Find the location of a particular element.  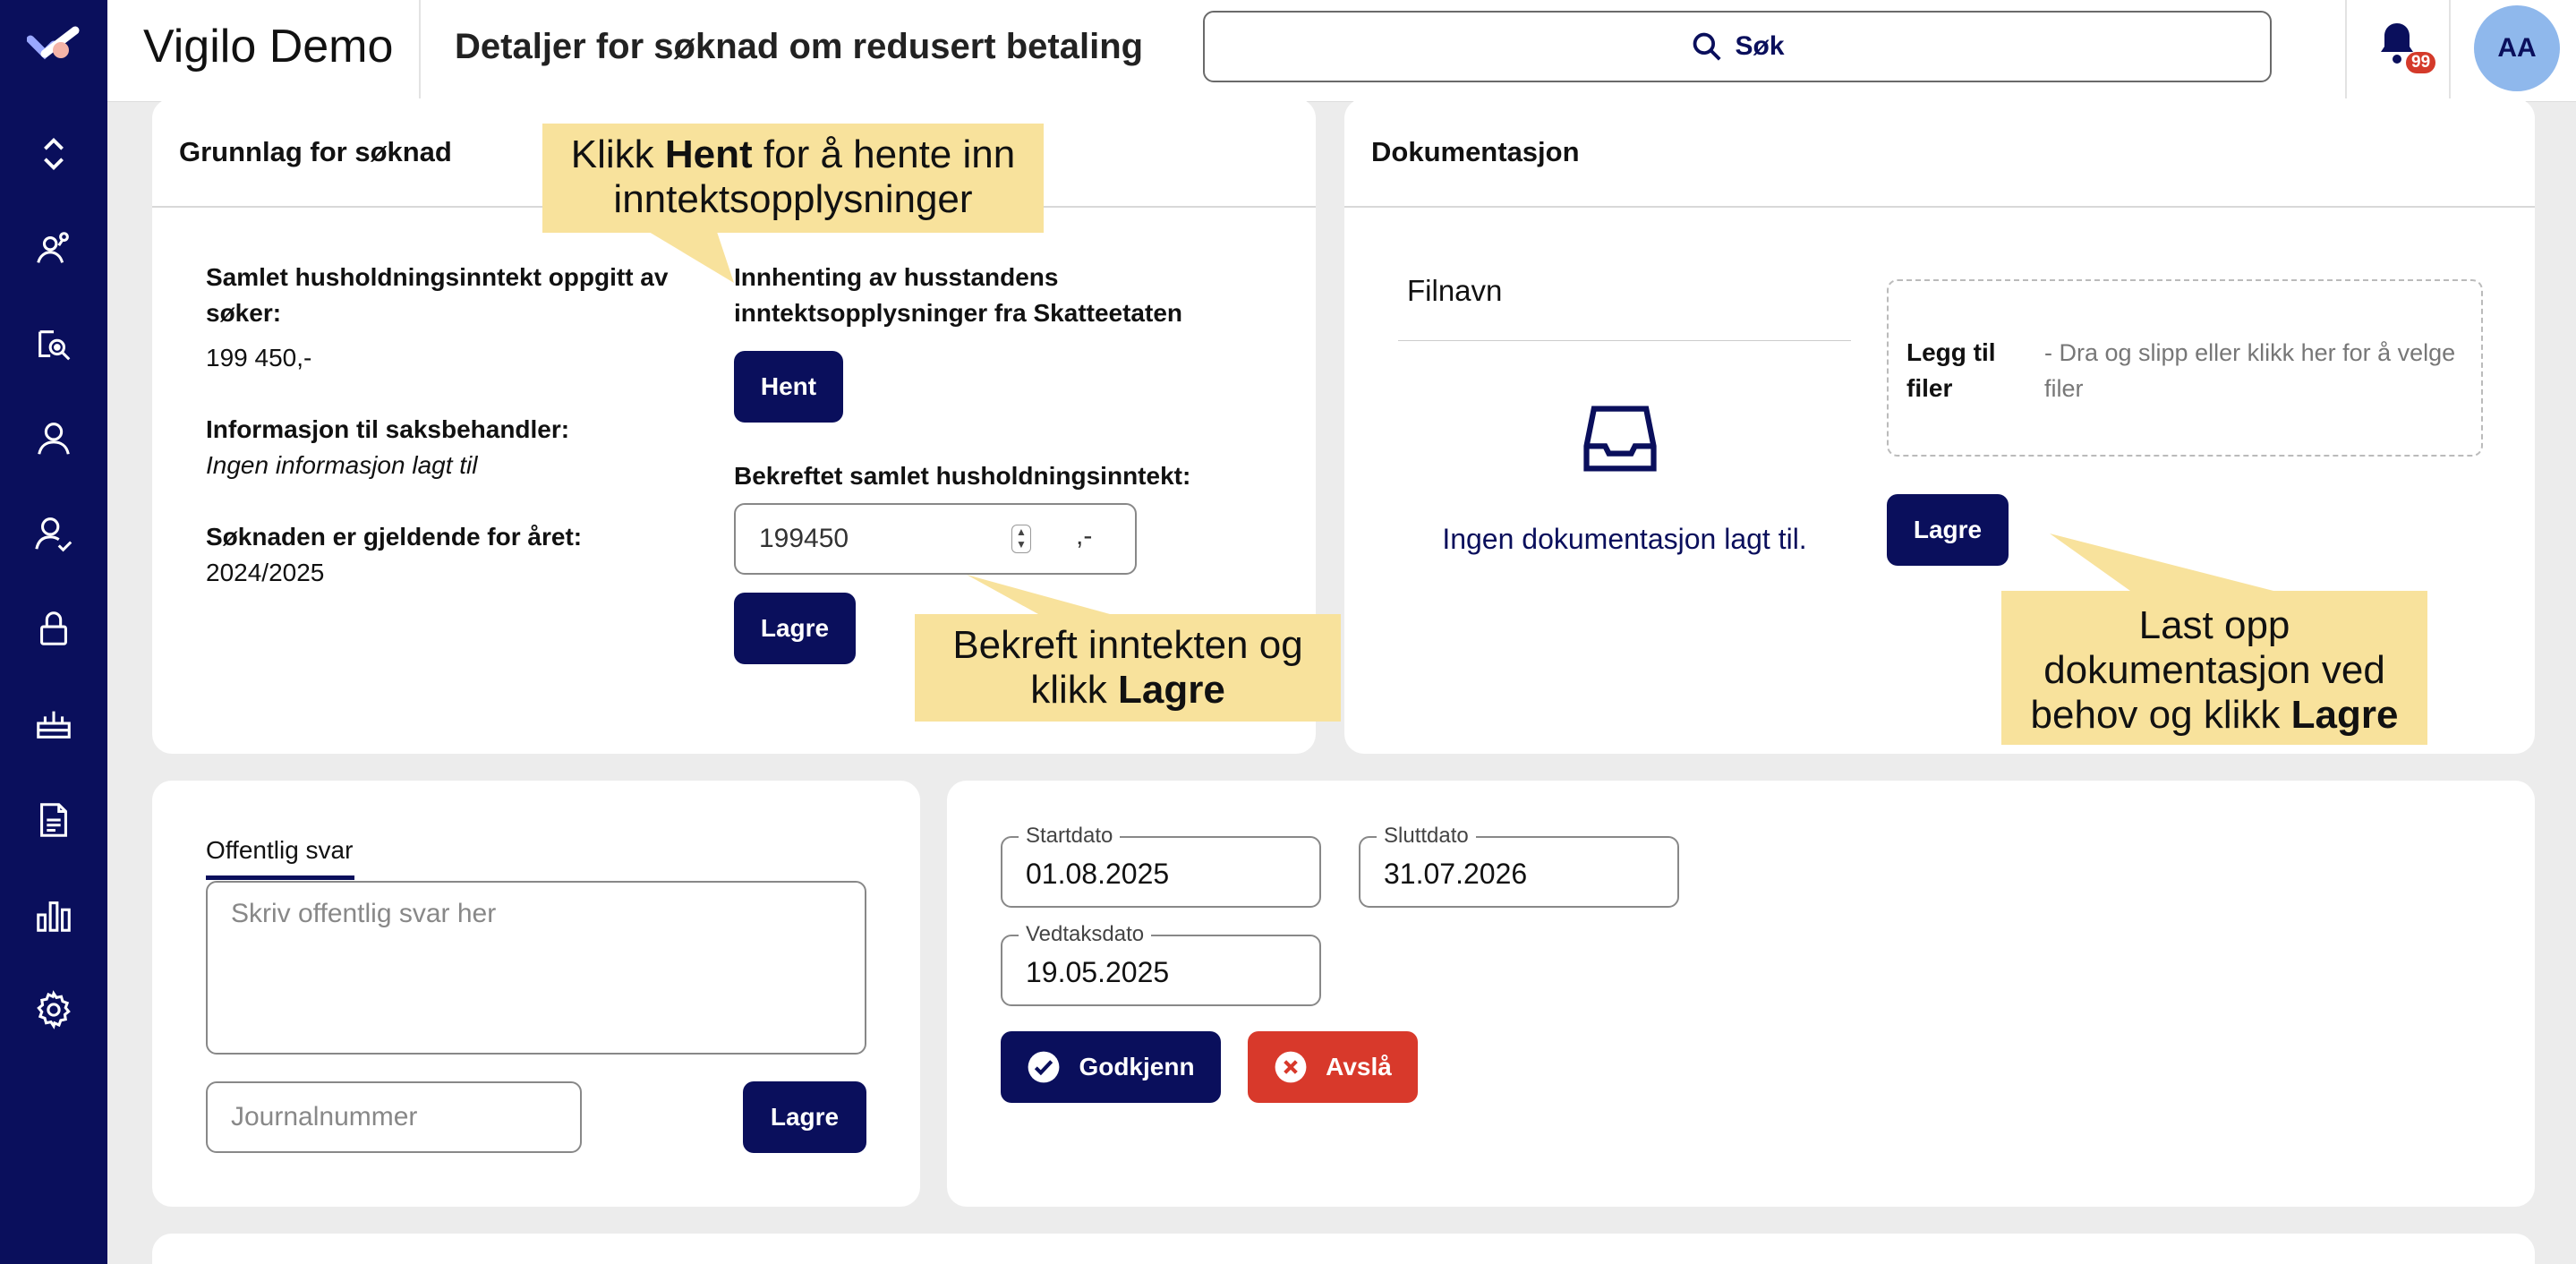

callout-pointer-lagre is located at coordinates (1038, 594).